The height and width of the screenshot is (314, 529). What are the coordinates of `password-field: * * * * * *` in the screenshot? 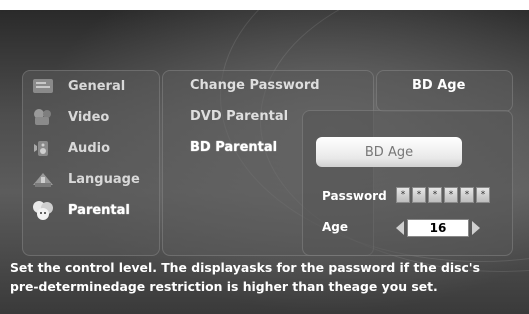 It's located at (443, 195).